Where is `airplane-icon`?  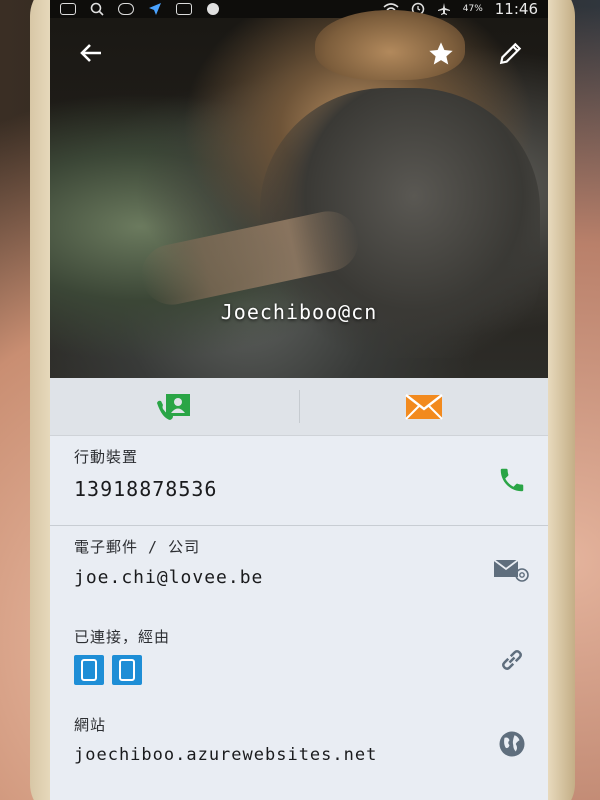
airplane-icon is located at coordinates (443, 9).